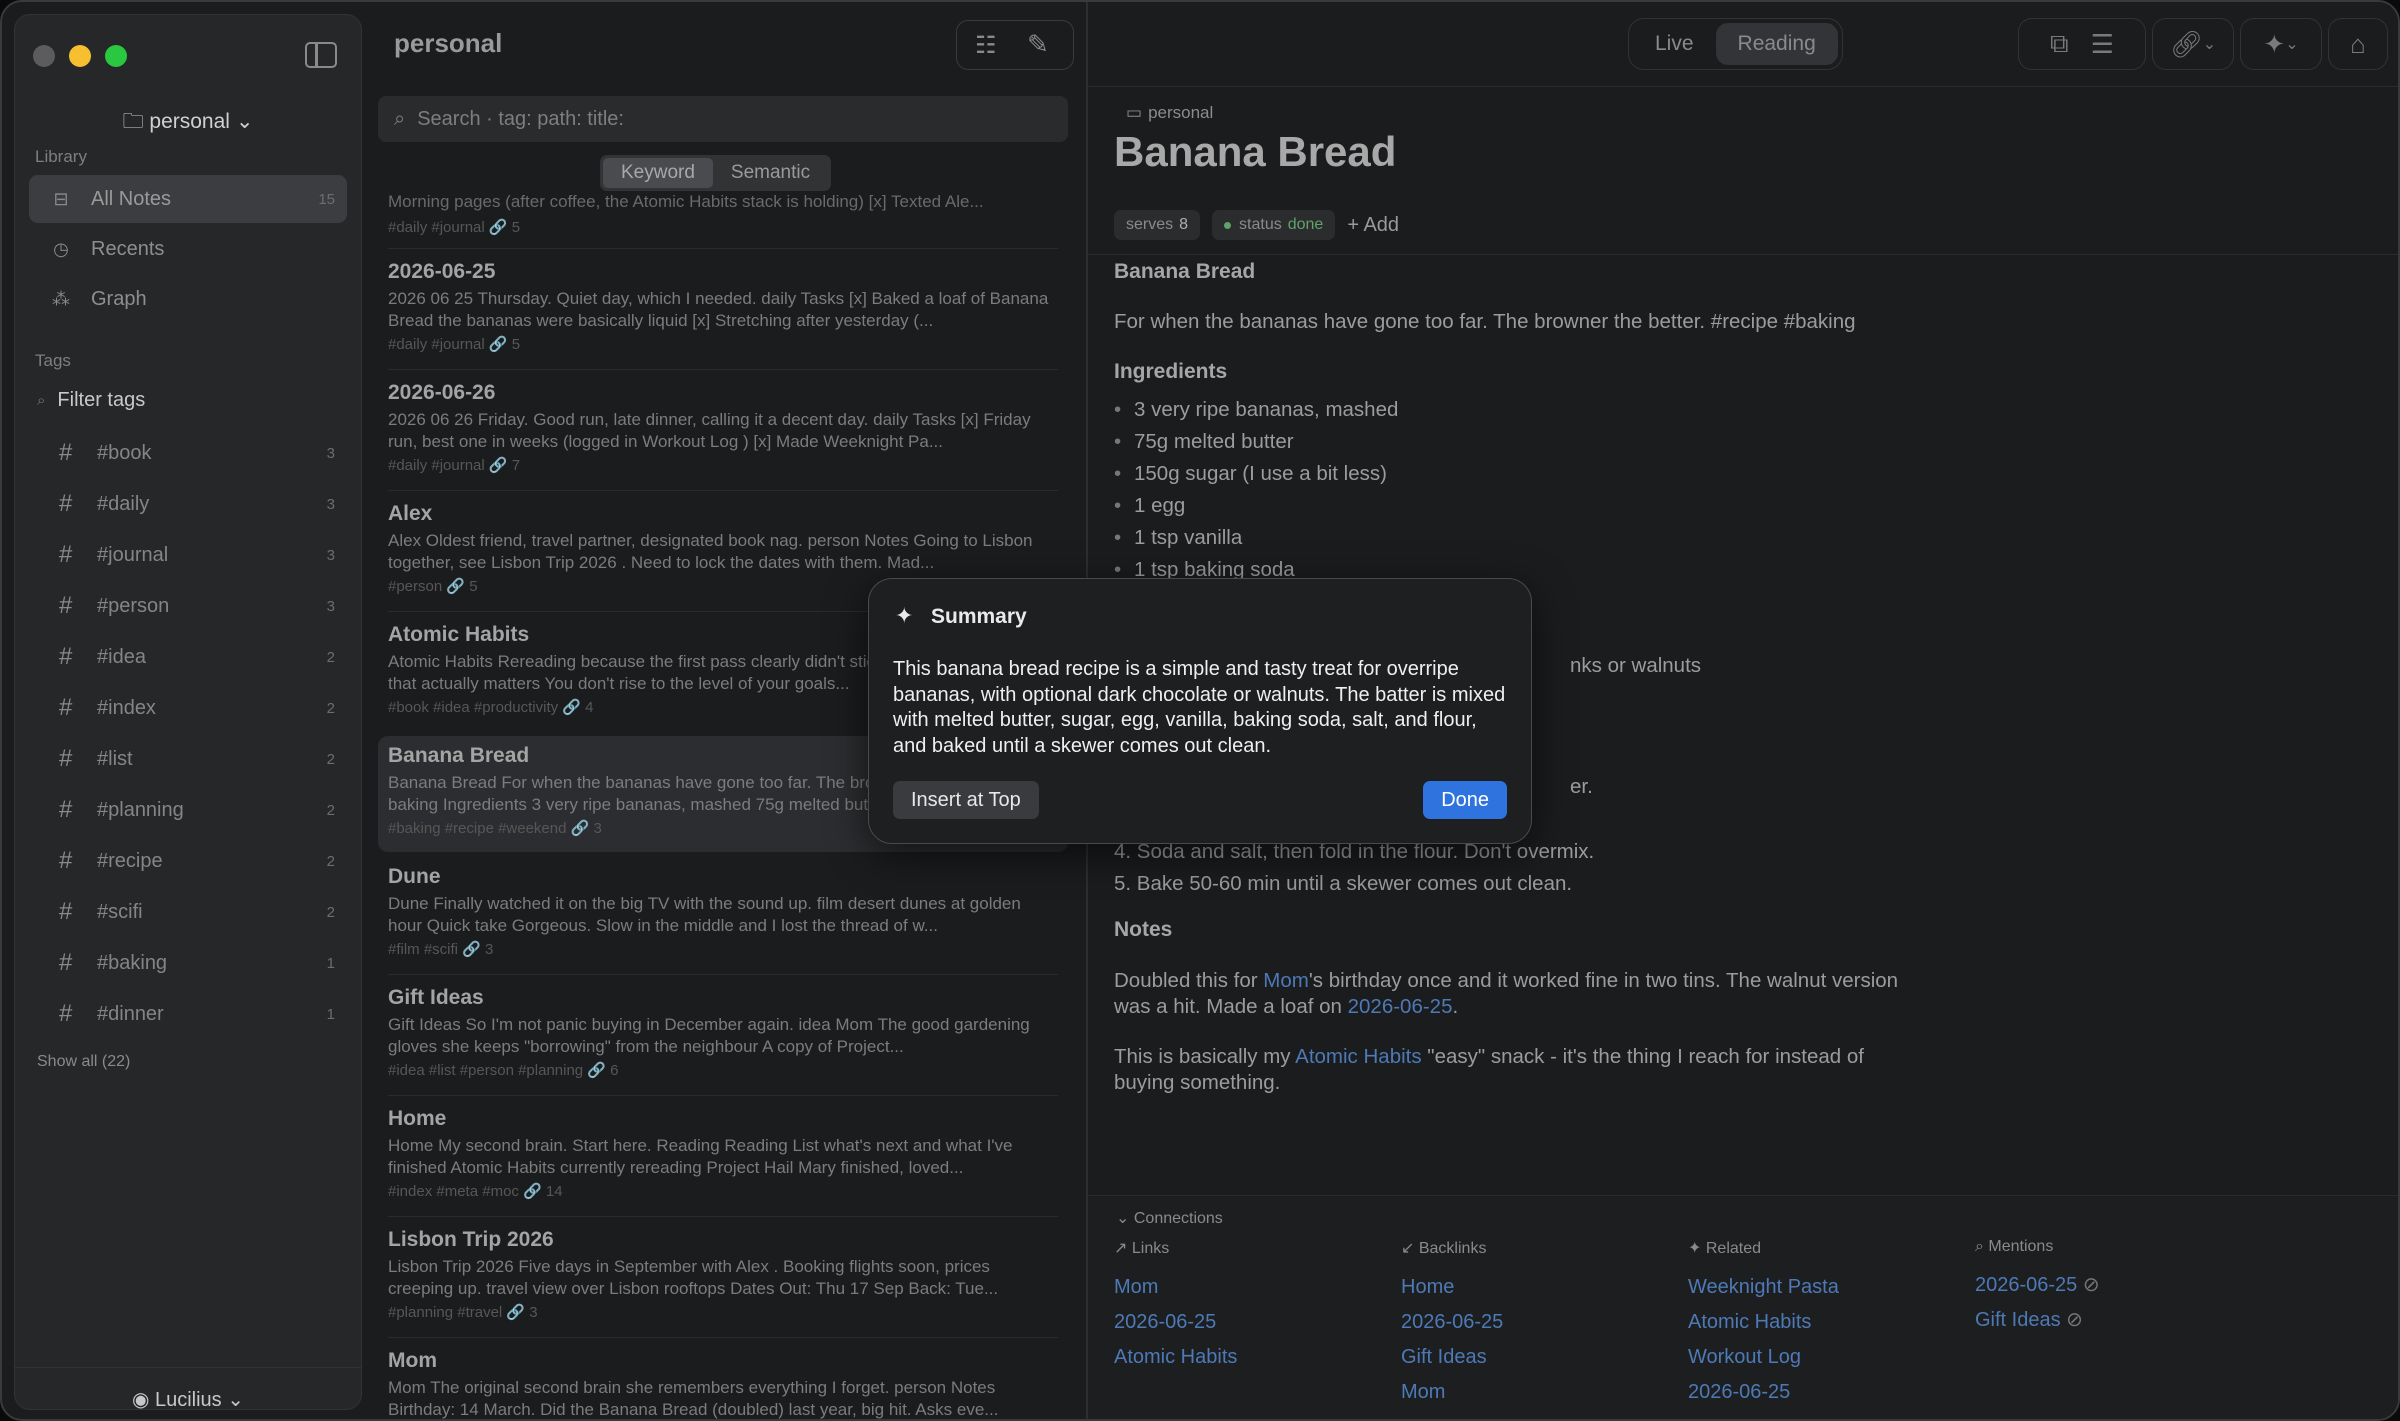 This screenshot has width=2400, height=1421. Describe the element at coordinates (91, 400) in the screenshot. I see `filter-tags-input: ⌕ Filter tags` at that location.